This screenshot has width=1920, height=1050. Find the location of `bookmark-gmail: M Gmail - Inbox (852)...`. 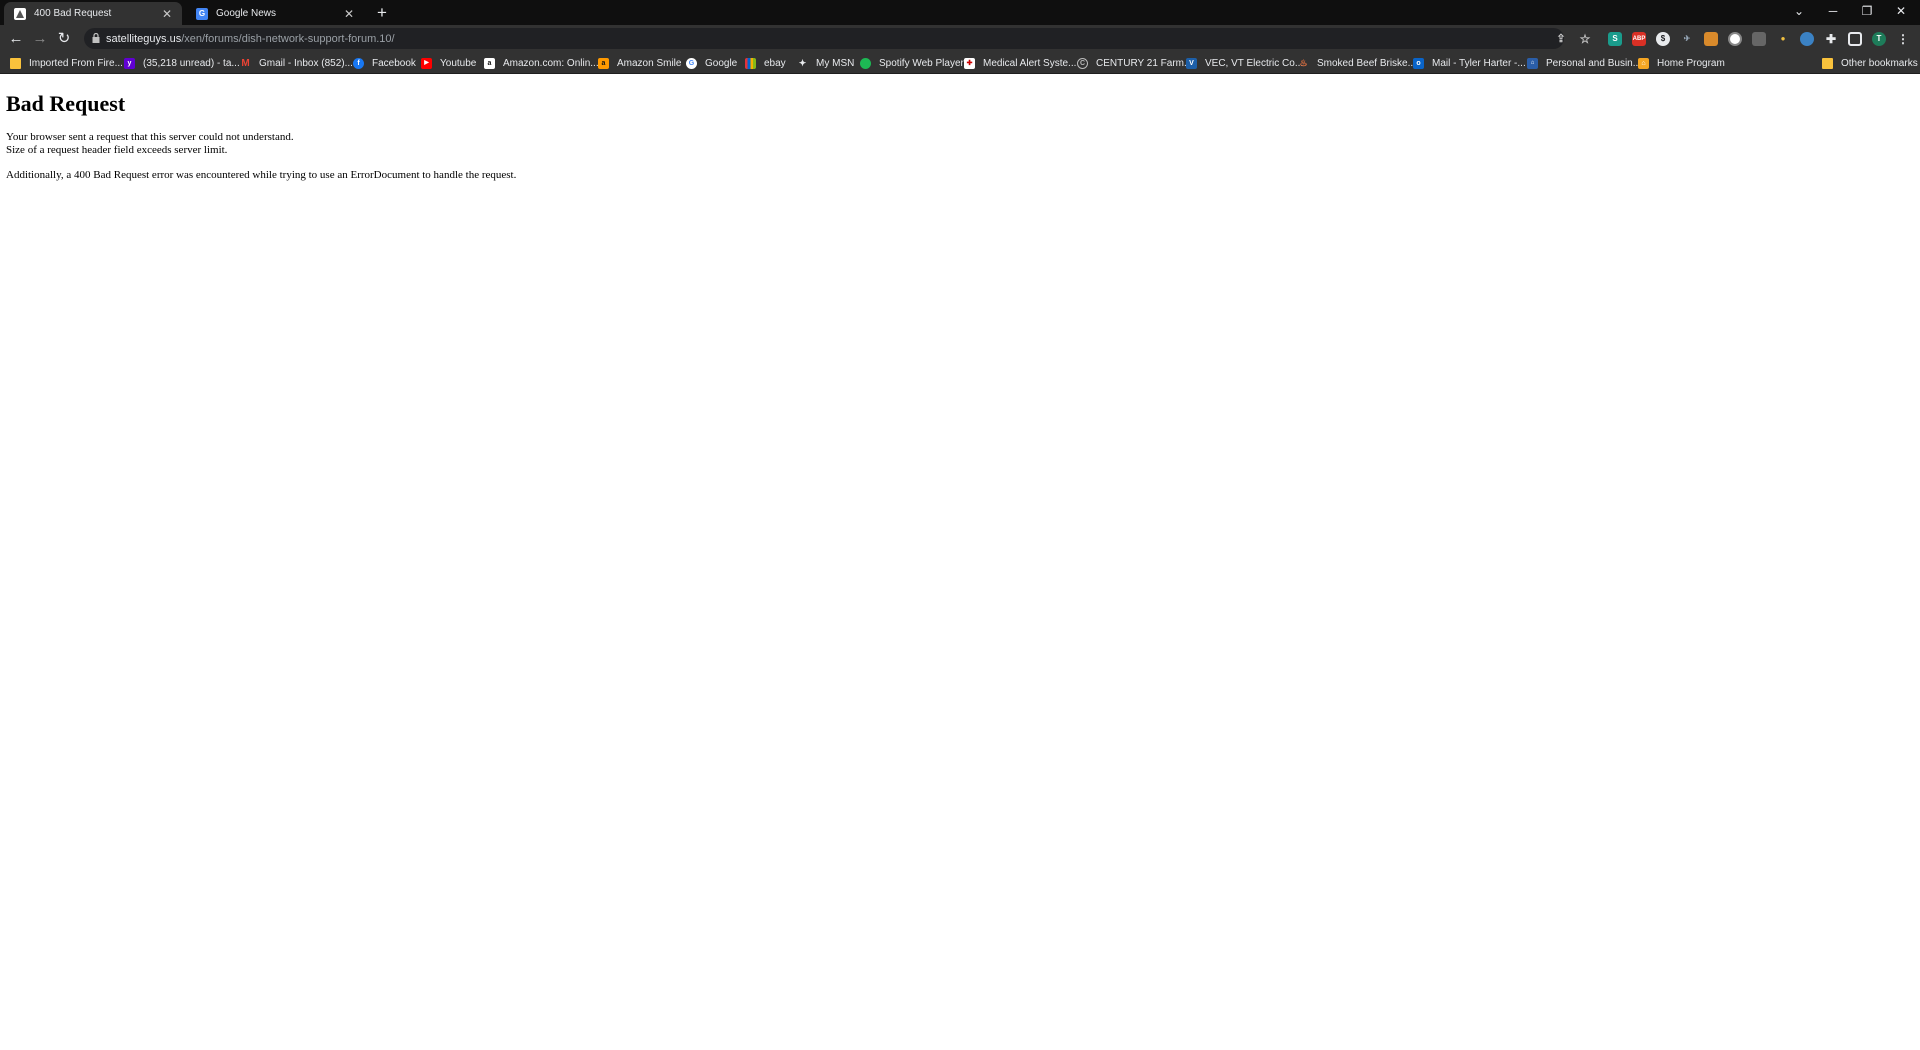

bookmark-gmail: M Gmail - Inbox (852)... is located at coordinates (296, 63).